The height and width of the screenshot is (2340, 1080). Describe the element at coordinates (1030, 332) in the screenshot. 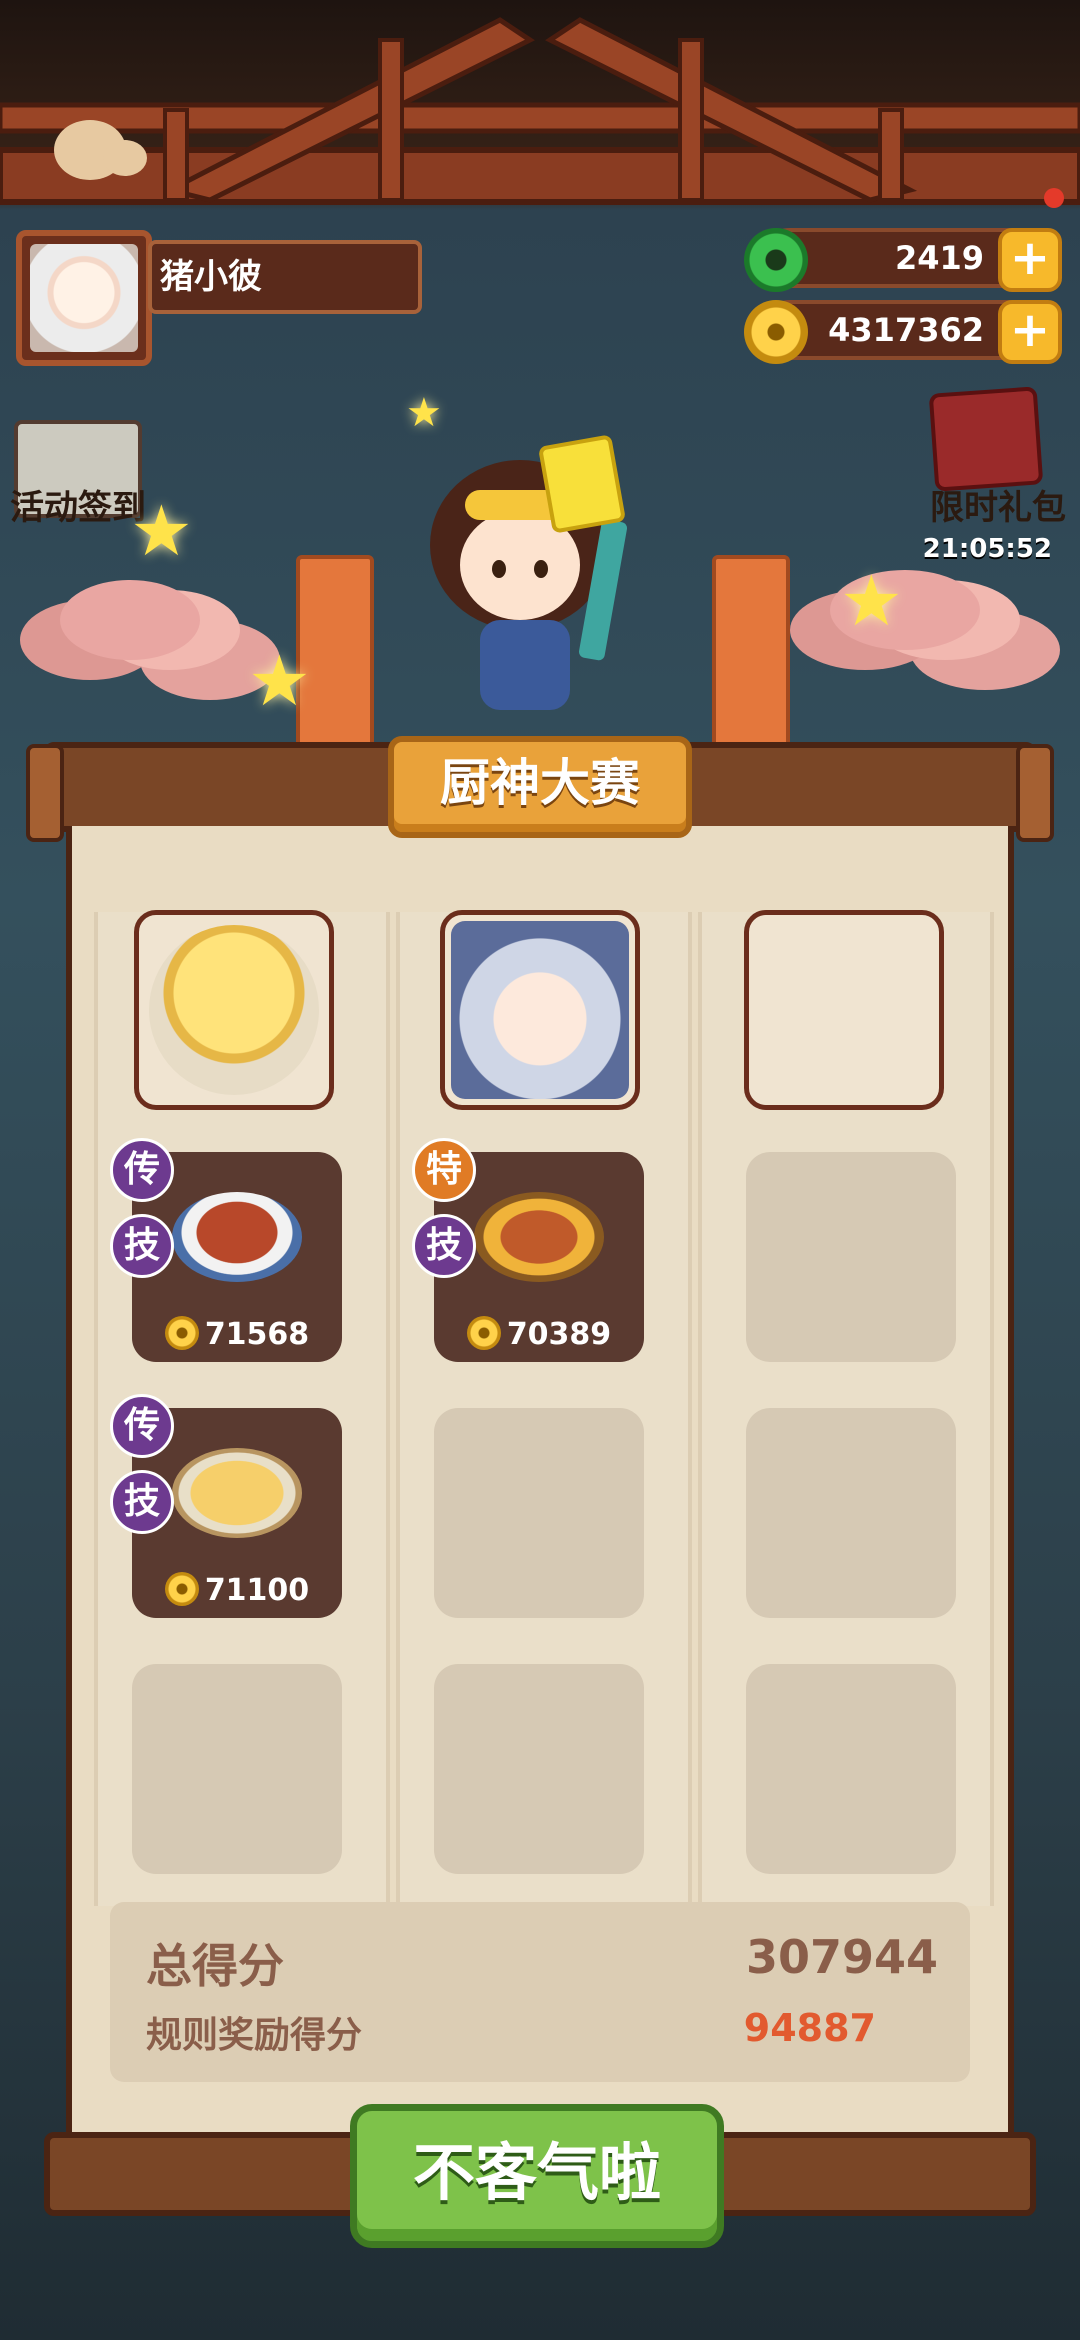

I see `add-gold-button: +` at that location.